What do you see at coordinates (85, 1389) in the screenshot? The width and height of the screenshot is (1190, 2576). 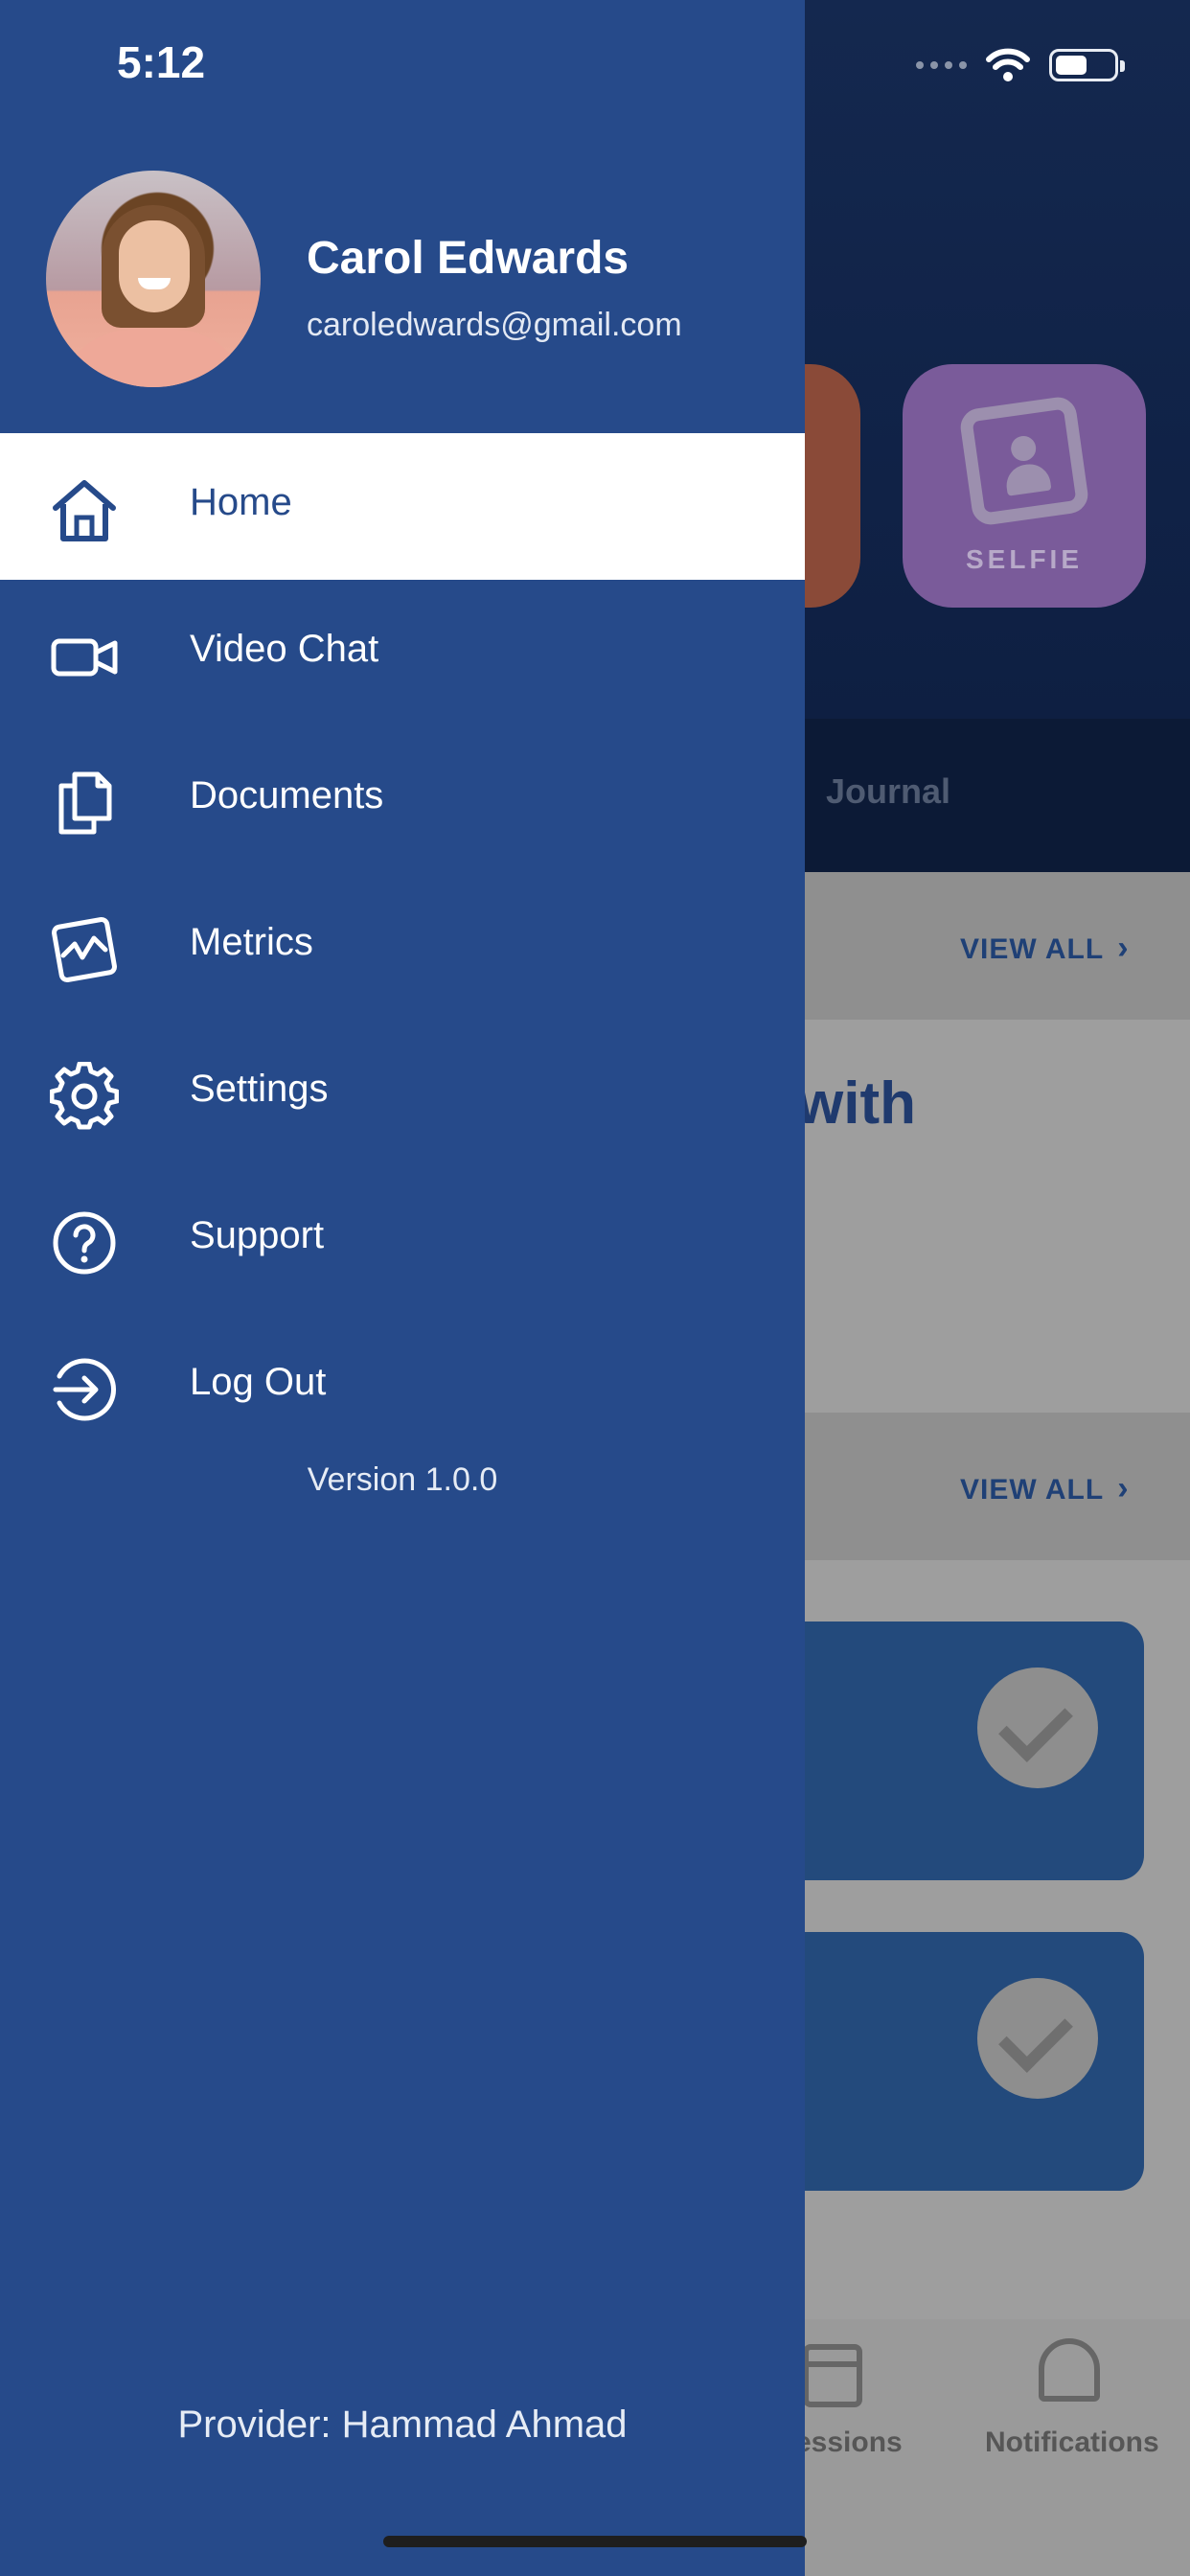 I see `logout-icon` at bounding box center [85, 1389].